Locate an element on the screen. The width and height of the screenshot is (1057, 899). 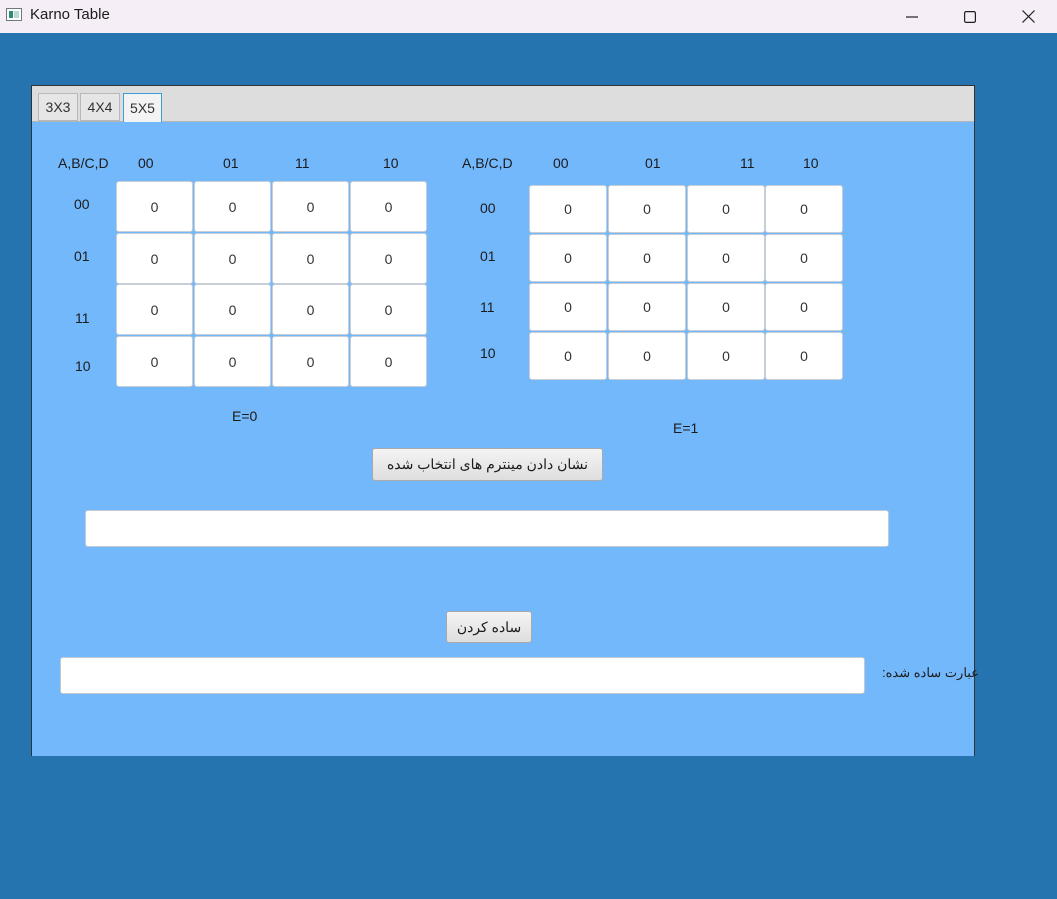
right-map-caption: E=1 is located at coordinates (686, 428).